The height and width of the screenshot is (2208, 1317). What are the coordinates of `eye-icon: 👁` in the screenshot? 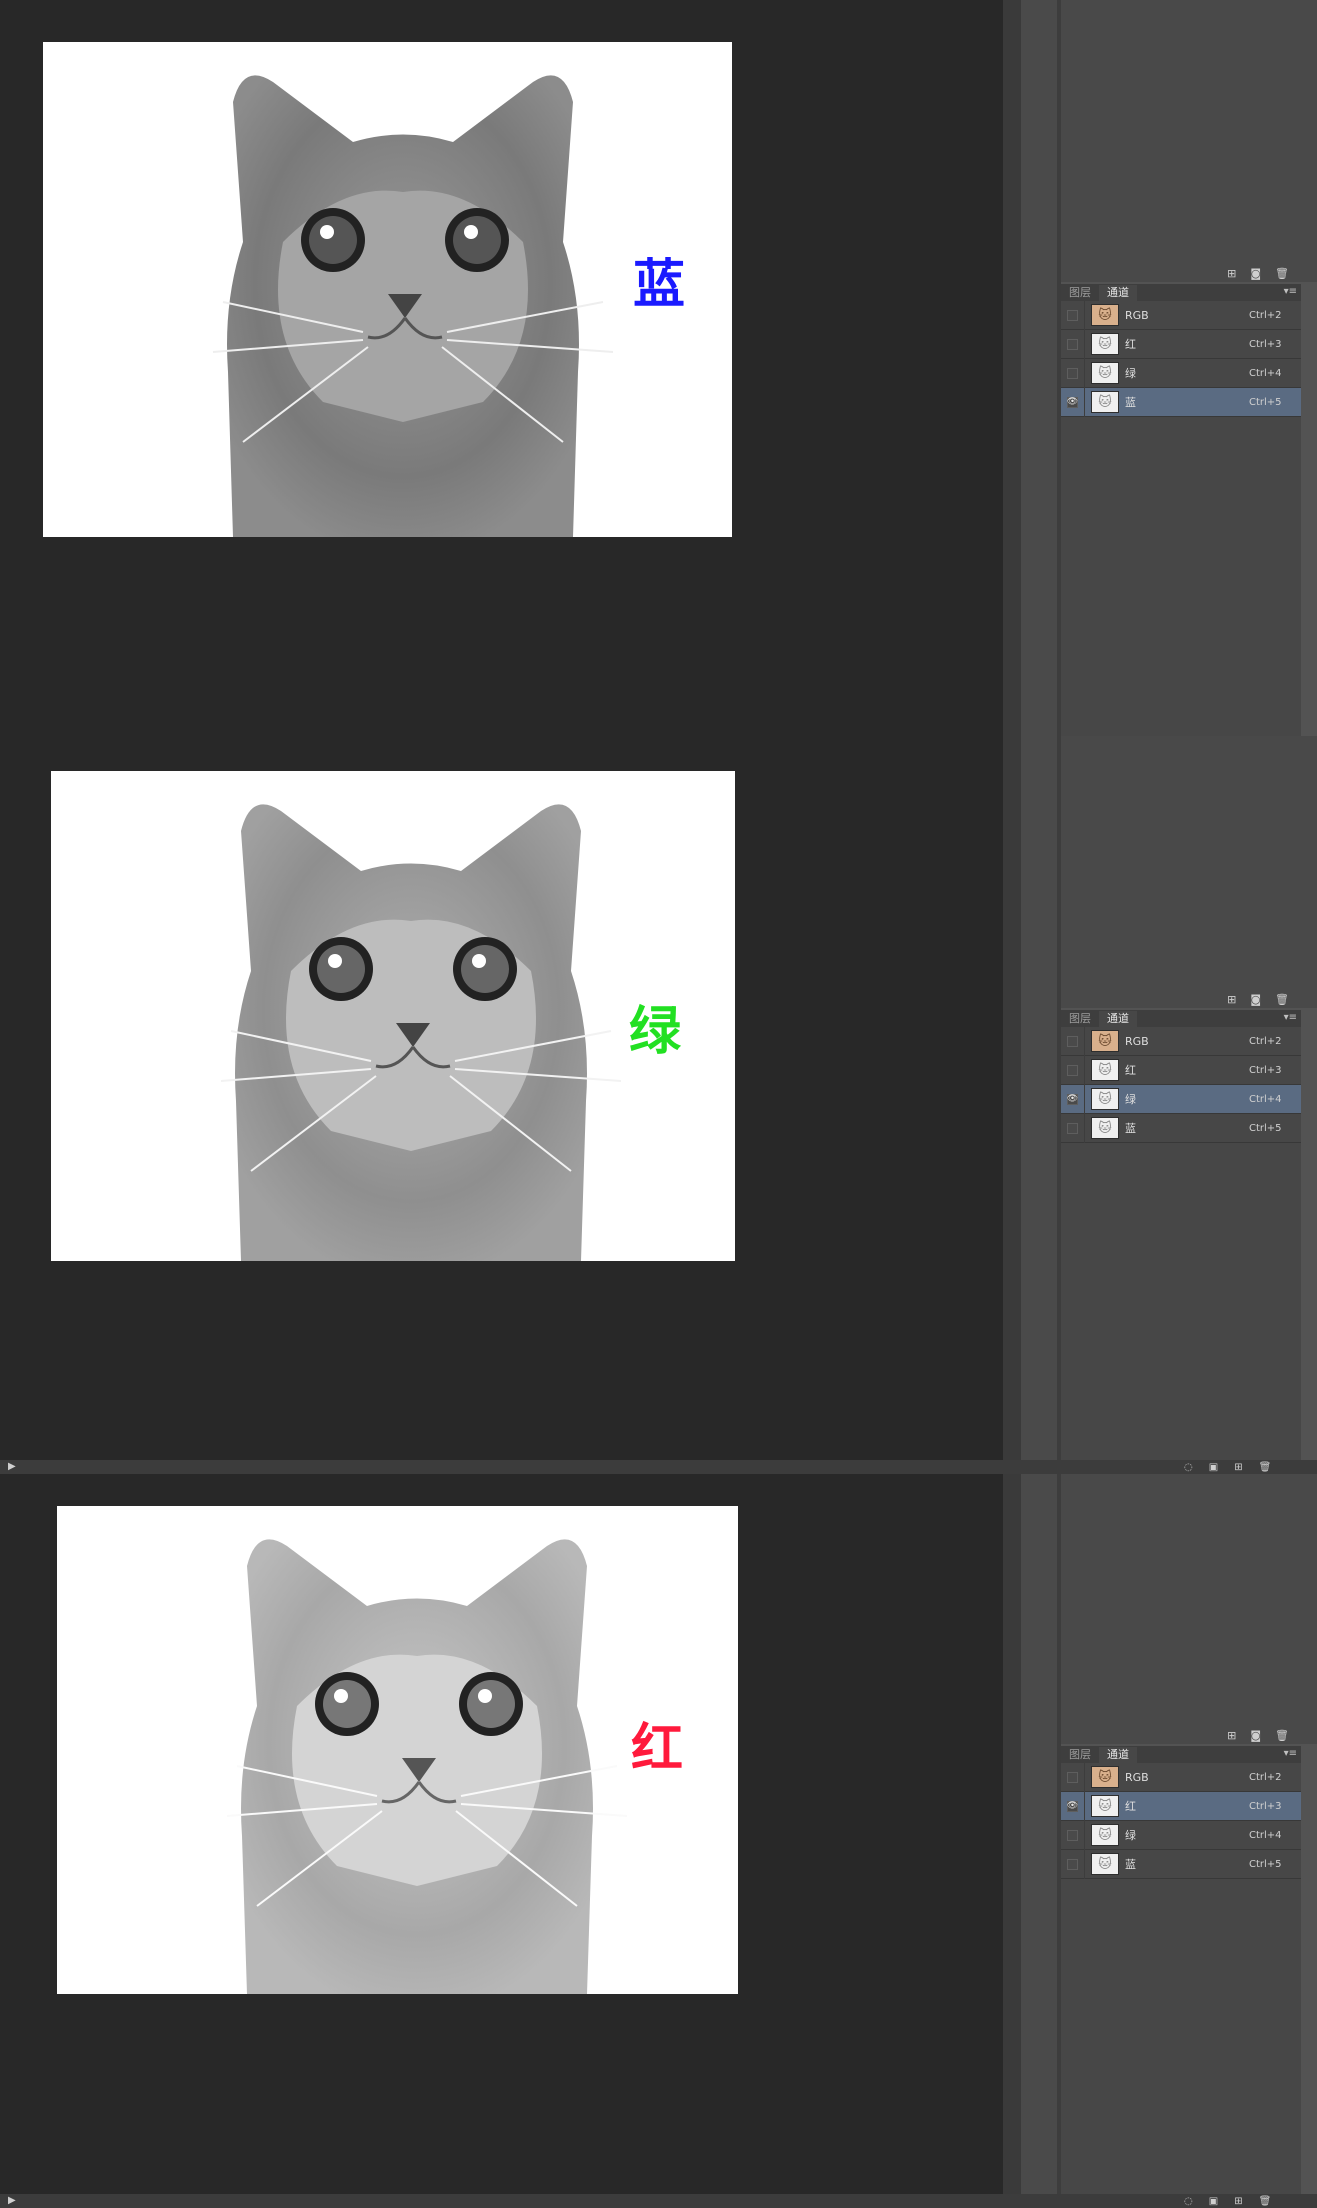 It's located at (1072, 1806).